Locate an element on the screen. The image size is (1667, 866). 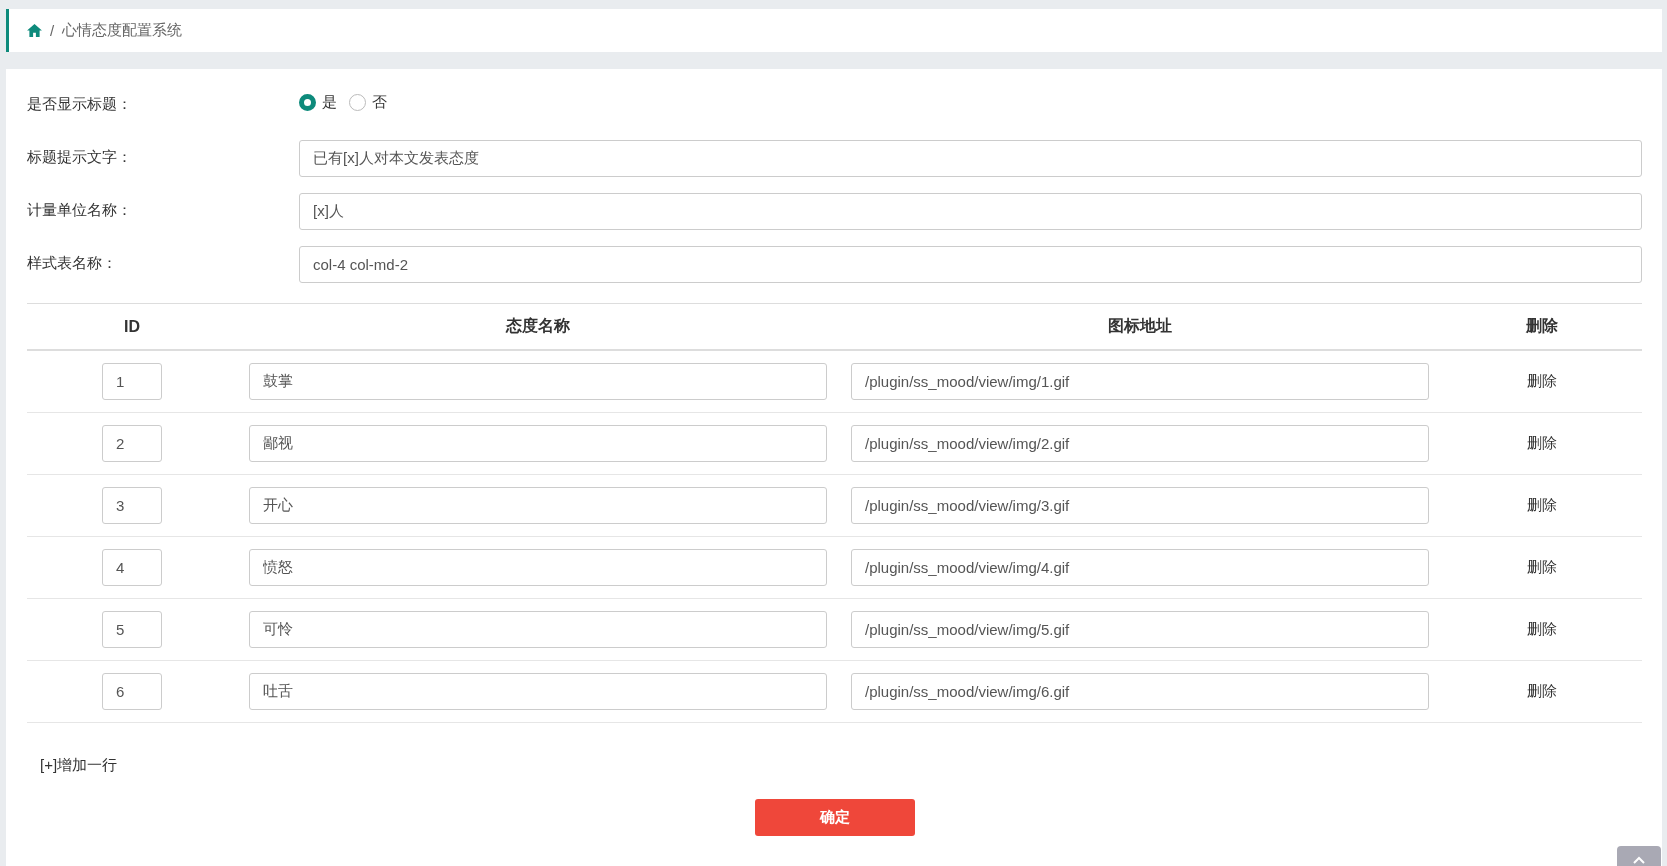
column-header: 删除 is located at coordinates (1541, 326).